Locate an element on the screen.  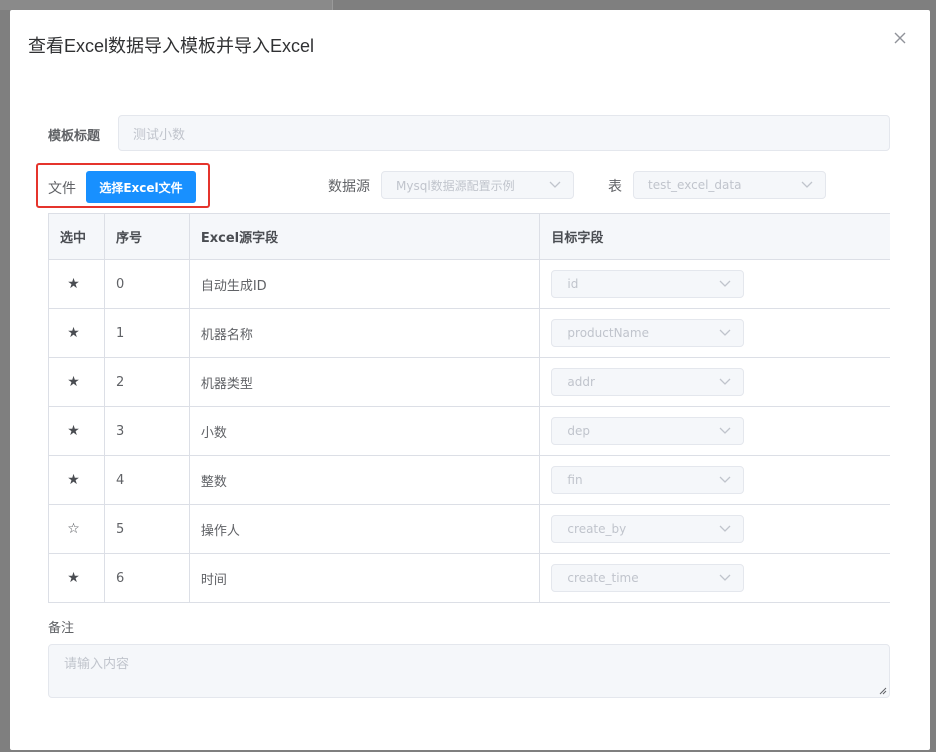
close-icon is located at coordinates (900, 38).